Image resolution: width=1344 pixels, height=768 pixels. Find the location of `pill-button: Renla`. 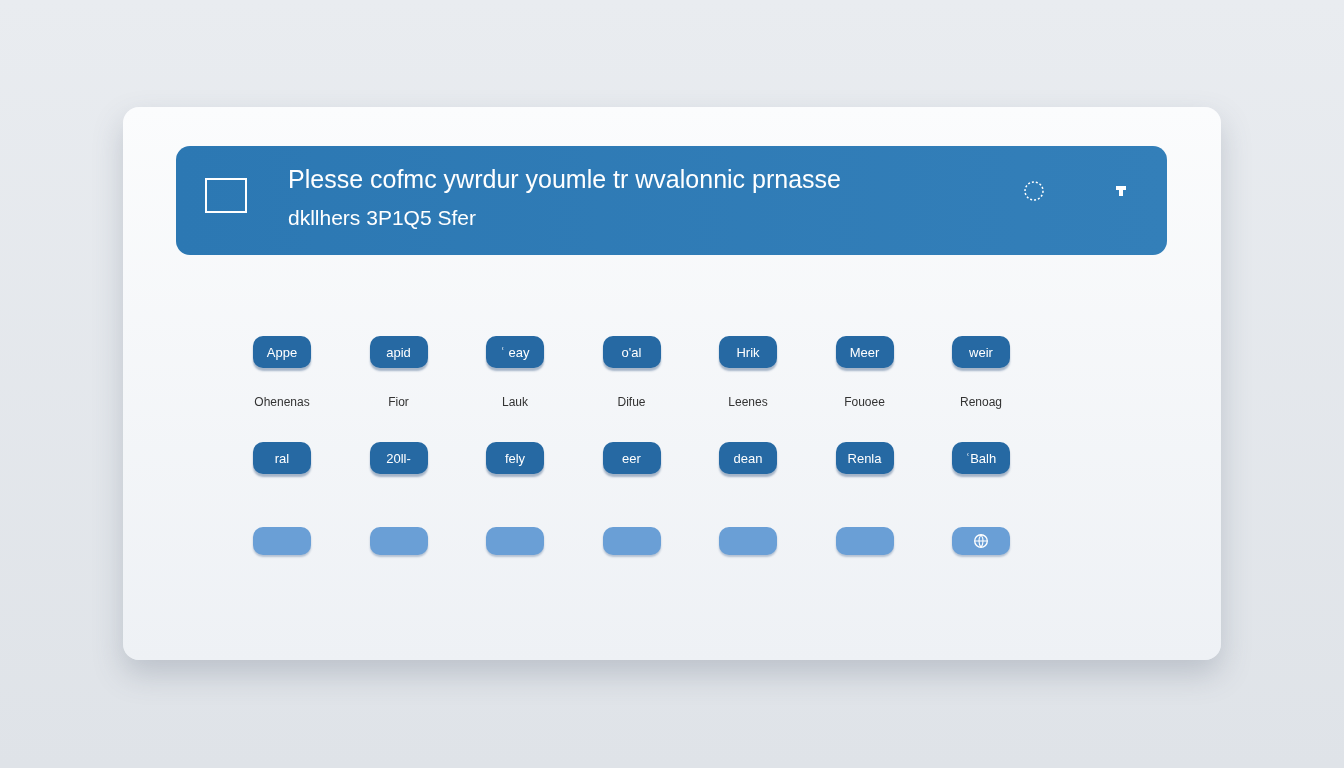

pill-button: Renla is located at coordinates (864, 458).